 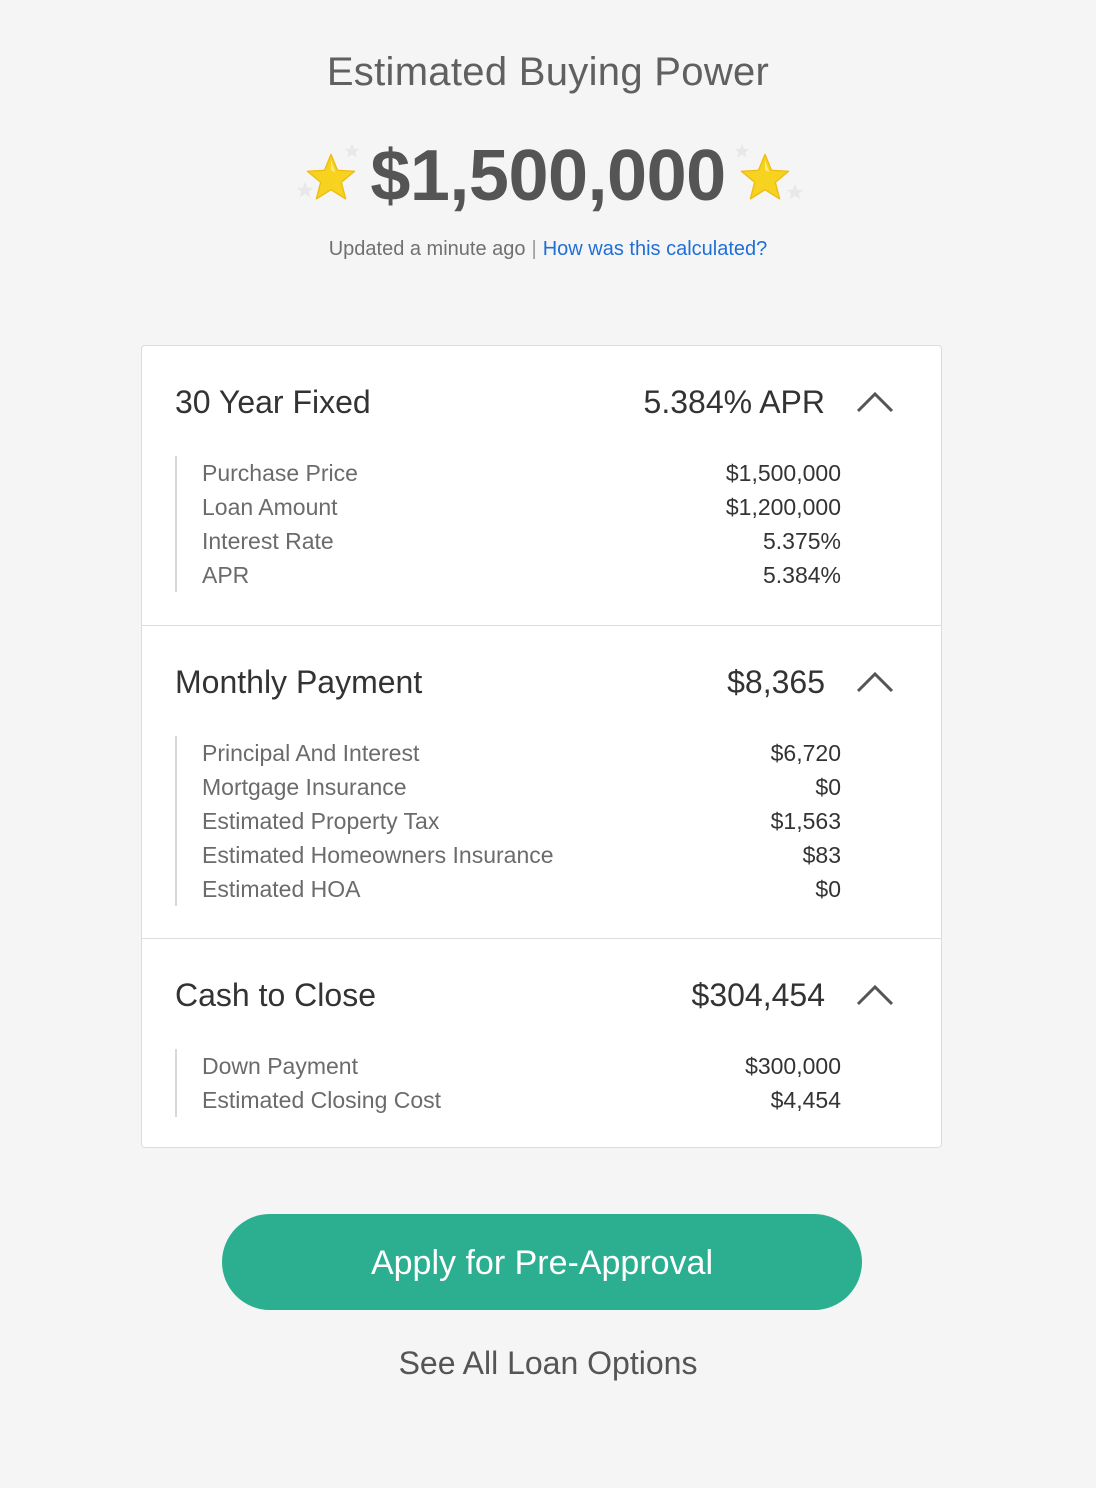 I want to click on row-label: Estimated Property Tax, so click(x=321, y=820).